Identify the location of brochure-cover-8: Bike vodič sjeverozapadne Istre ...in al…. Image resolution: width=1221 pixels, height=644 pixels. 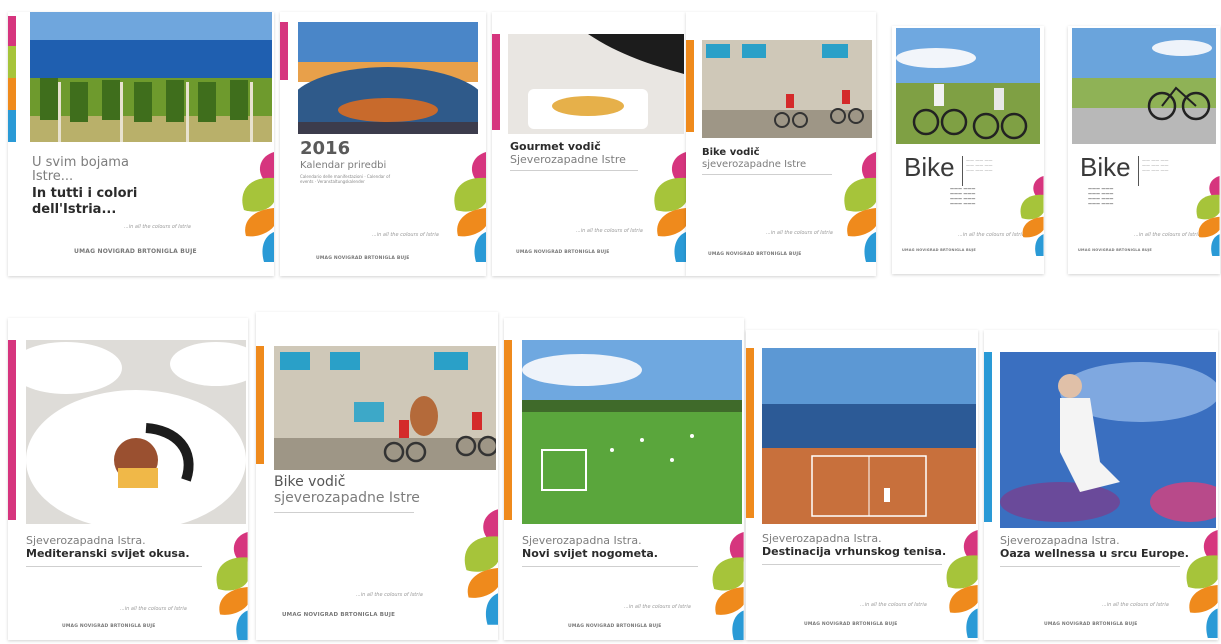
(377, 476).